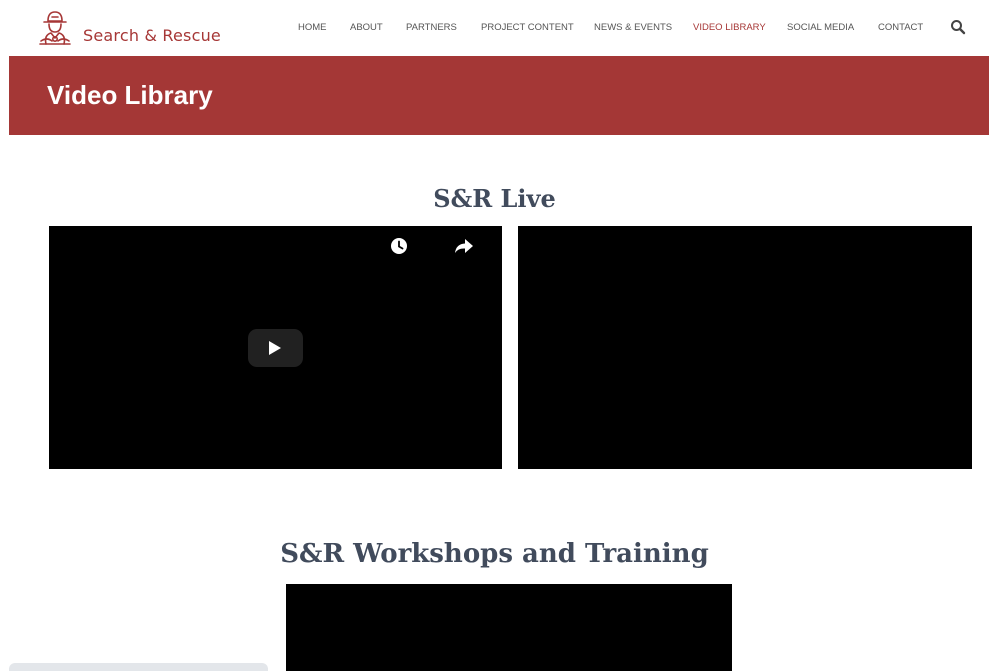 The image size is (989, 671). What do you see at coordinates (464, 246) in the screenshot?
I see `share-arrow-icon` at bounding box center [464, 246].